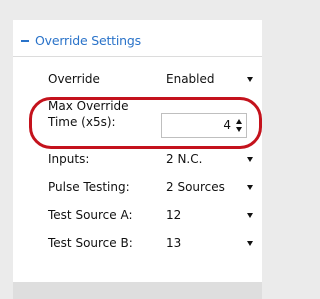 This screenshot has height=299, width=320. What do you see at coordinates (90, 243) in the screenshot?
I see `setting-label-test-source-b: Test Source B:` at bounding box center [90, 243].